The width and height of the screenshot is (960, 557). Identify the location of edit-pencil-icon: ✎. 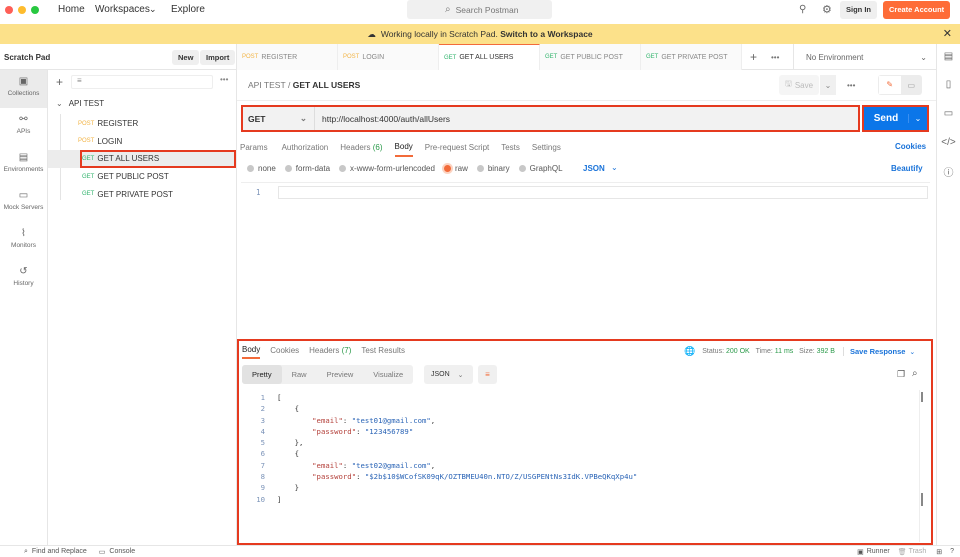
(890, 85).